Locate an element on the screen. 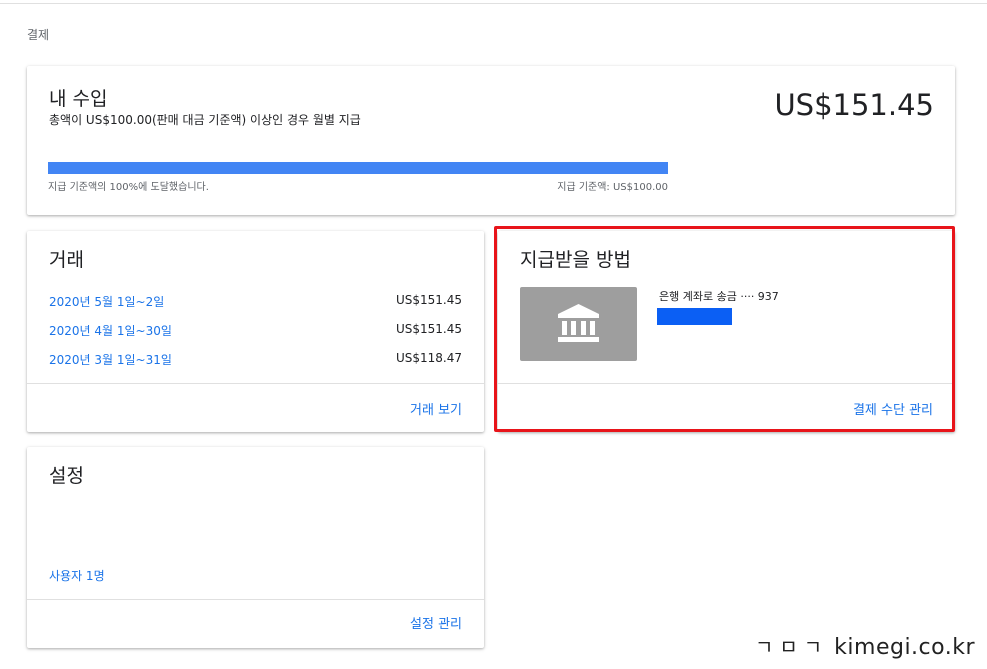 This screenshot has width=987, height=669. settings-title: 설정 is located at coordinates (66, 476).